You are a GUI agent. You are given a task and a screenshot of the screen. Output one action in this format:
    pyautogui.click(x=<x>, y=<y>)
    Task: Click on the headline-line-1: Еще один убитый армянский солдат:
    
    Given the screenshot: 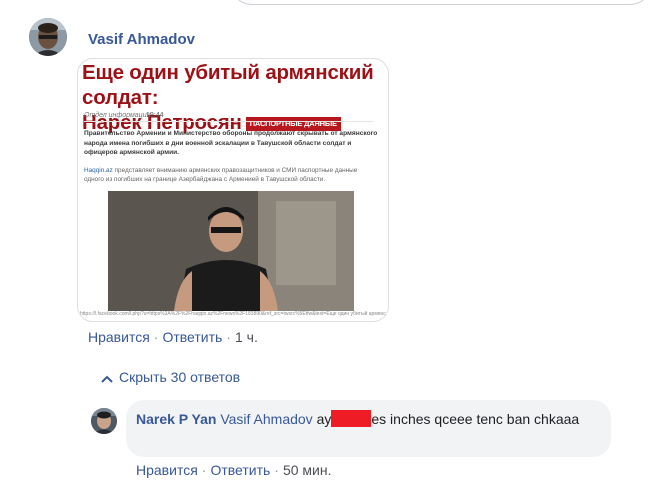 What is the action you would take?
    pyautogui.click(x=228, y=85)
    